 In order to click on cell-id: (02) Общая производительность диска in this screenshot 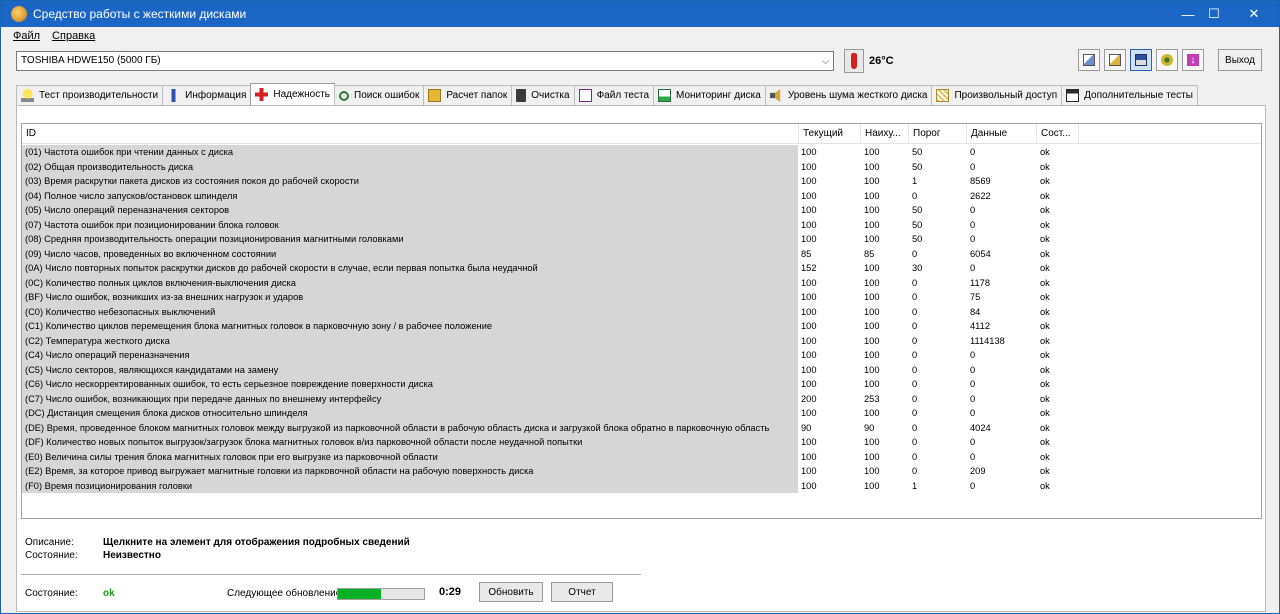, I will do `click(410, 166)`.